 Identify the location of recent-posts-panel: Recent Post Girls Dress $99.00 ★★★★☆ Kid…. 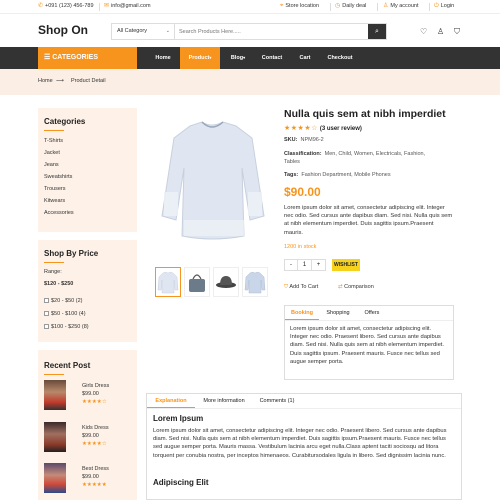
(87, 425).